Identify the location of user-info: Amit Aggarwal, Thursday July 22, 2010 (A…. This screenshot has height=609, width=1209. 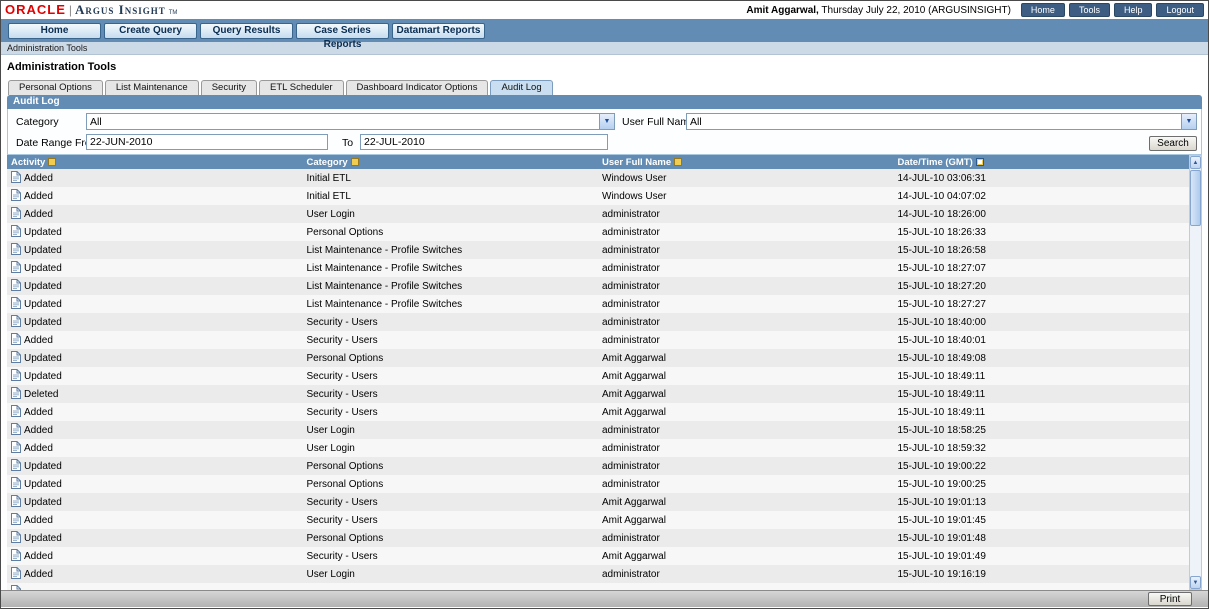
(878, 10).